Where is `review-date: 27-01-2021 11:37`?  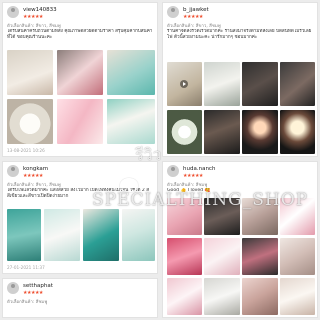
review-date: 27-01-2021 11:37 is located at coordinates (26, 267).